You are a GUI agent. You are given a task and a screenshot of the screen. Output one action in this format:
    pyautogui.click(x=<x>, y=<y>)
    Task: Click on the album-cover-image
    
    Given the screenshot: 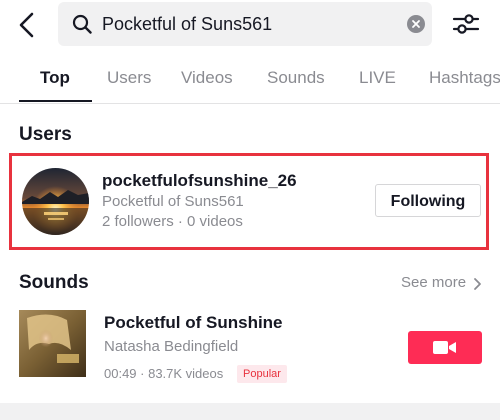 What is the action you would take?
    pyautogui.click(x=52, y=343)
    